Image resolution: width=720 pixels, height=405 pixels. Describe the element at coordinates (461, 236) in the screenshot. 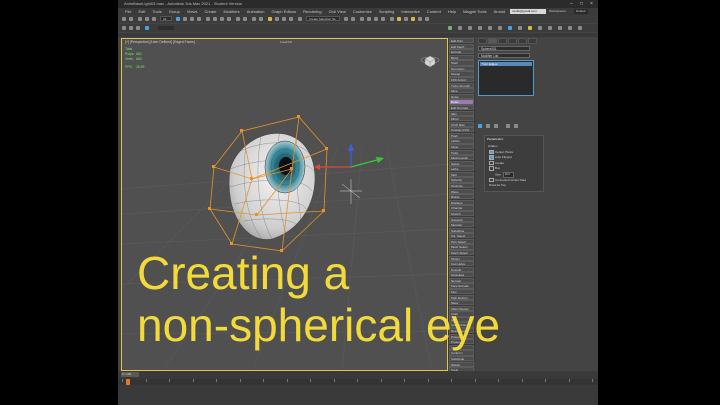

I see `modifier-button: Vol. Select` at that location.